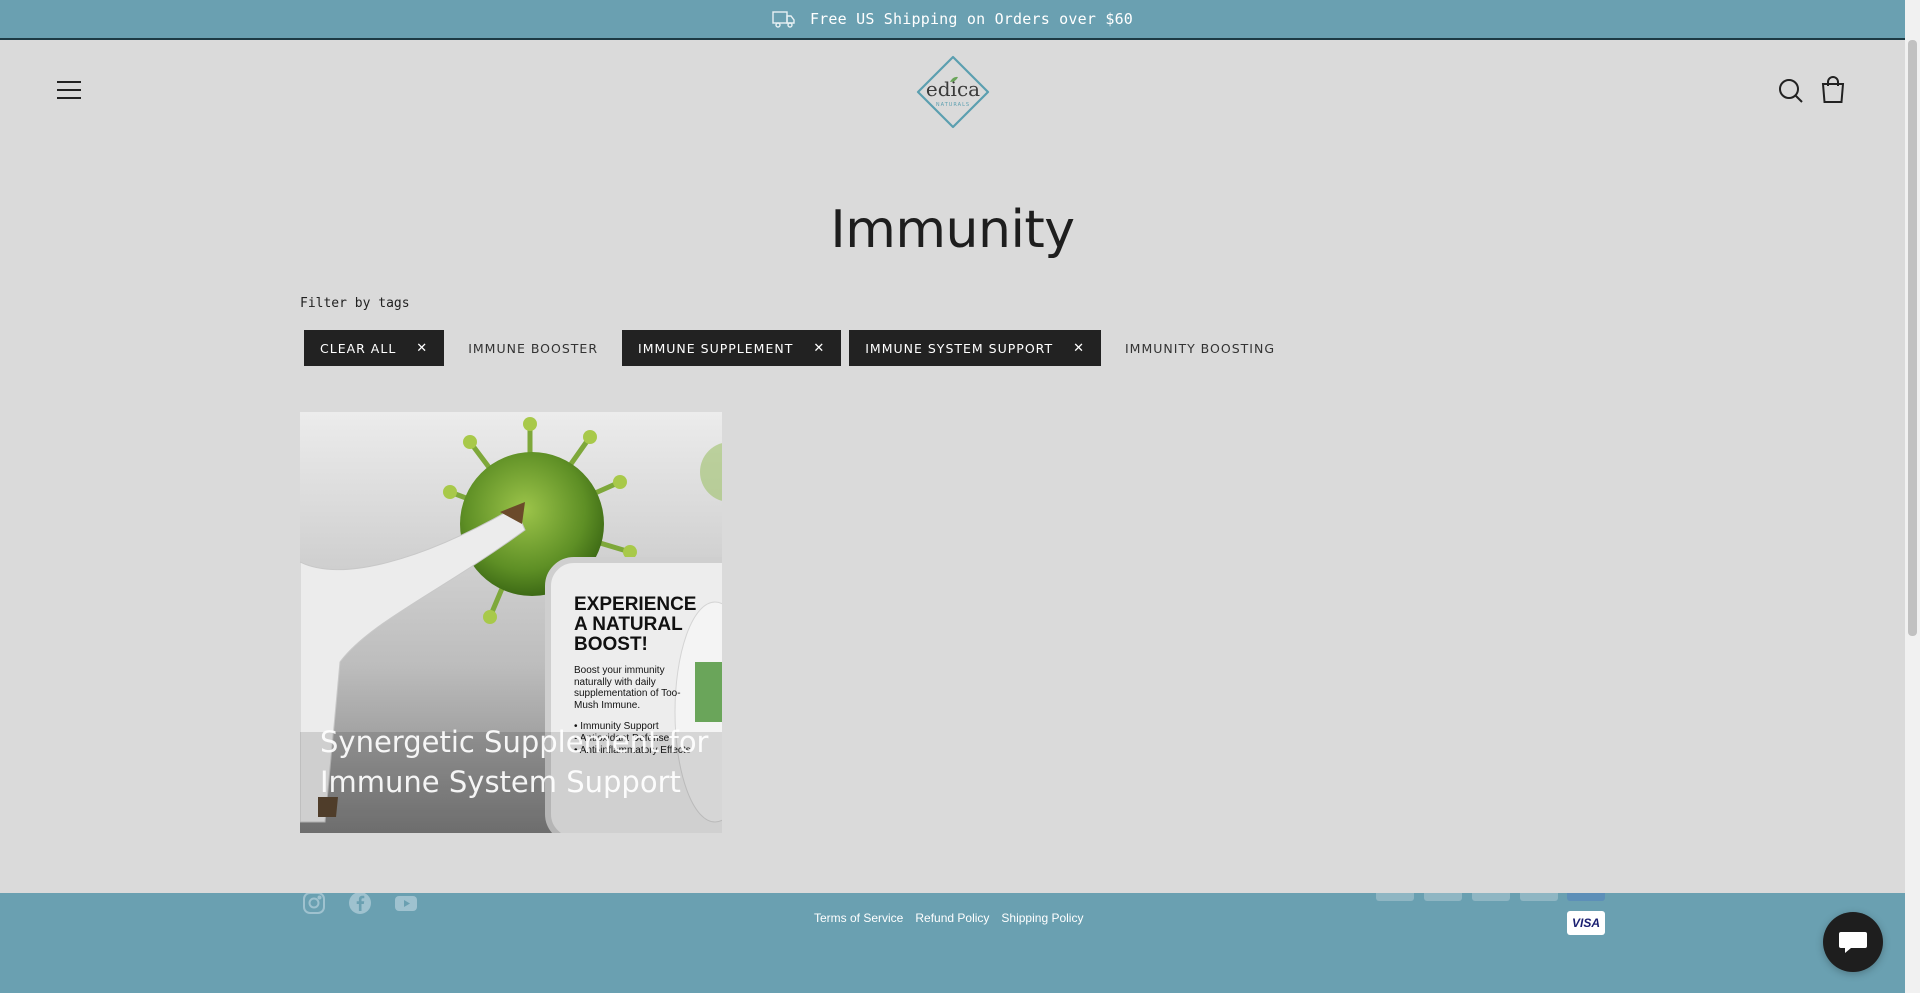  I want to click on site-logo: edica NATURALS, so click(953, 92).